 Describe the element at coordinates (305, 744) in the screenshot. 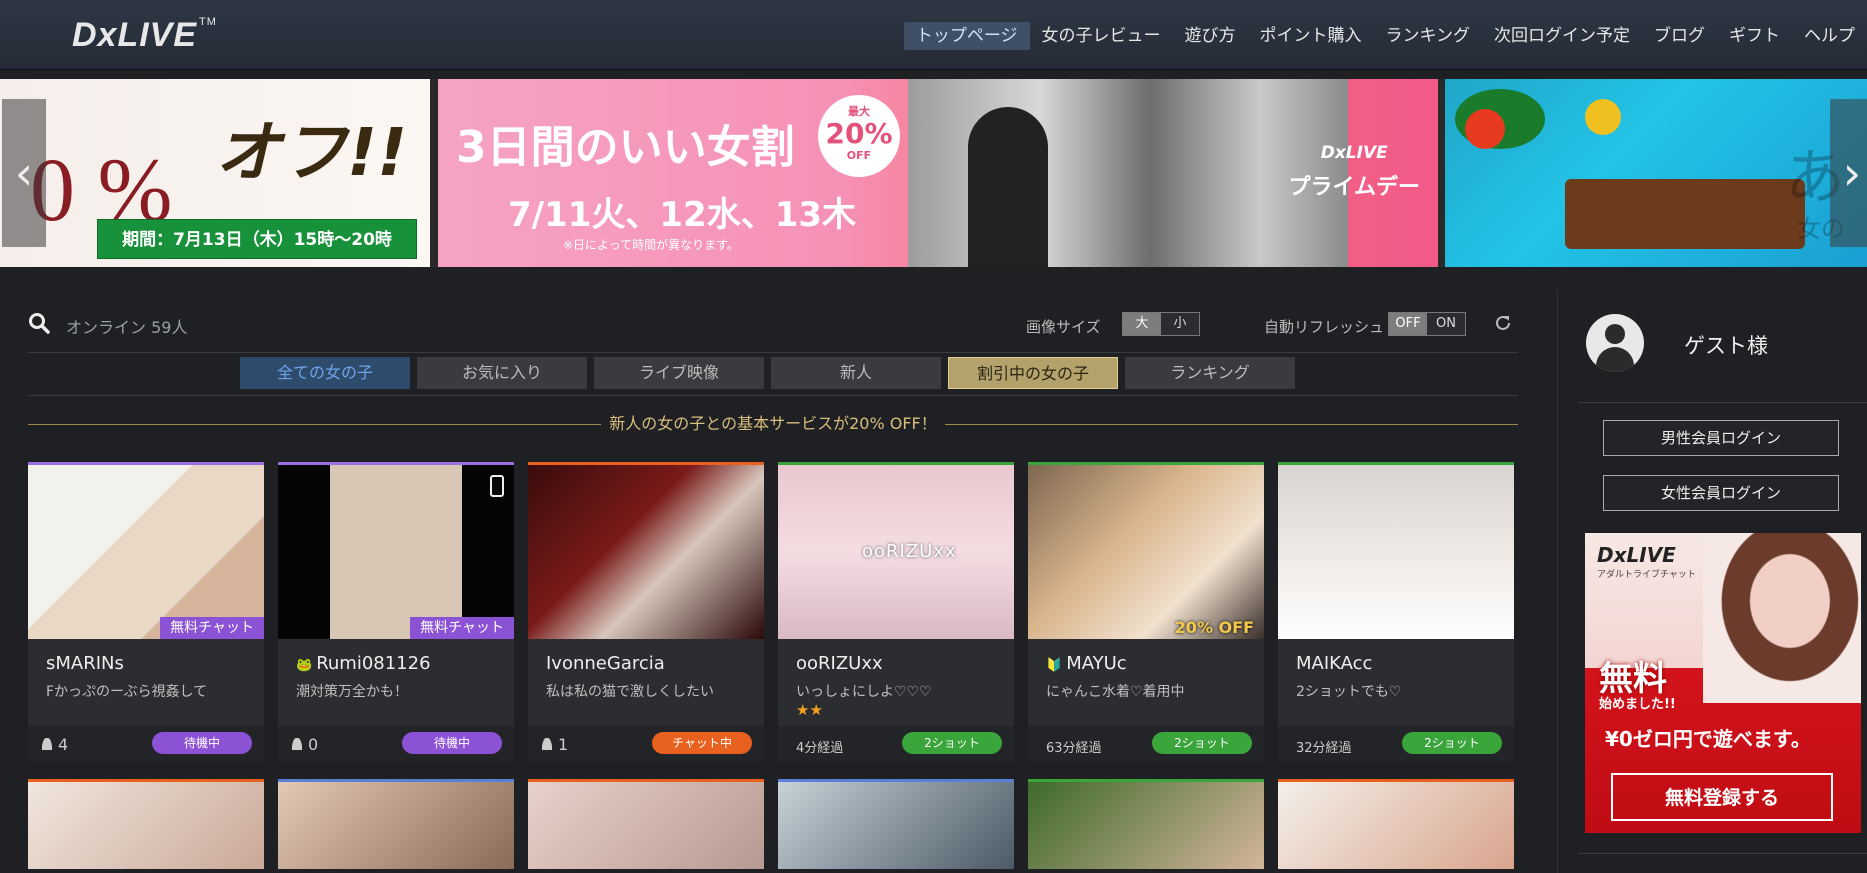

I see `viewer-count: 0` at that location.